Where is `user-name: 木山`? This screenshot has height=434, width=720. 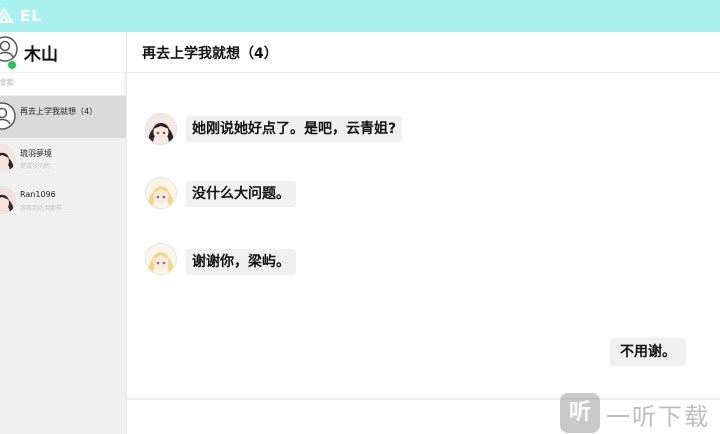 user-name: 木山 is located at coordinates (41, 55).